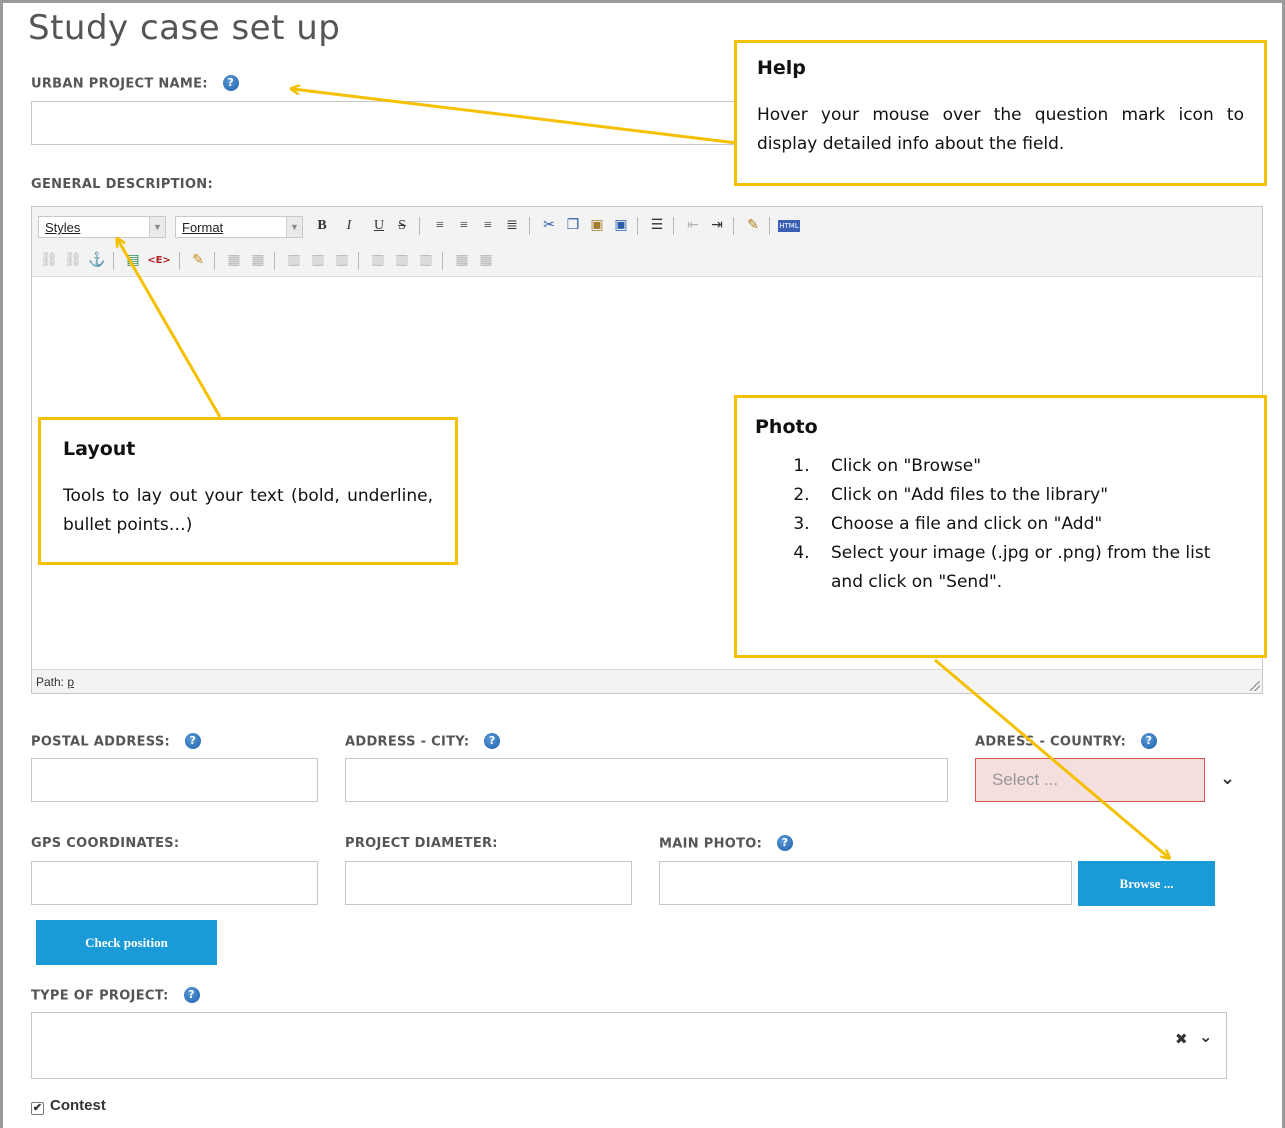 Image resolution: width=1285 pixels, height=1128 pixels. Describe the element at coordinates (573, 226) in the screenshot. I see `copy-icon: ❐` at that location.